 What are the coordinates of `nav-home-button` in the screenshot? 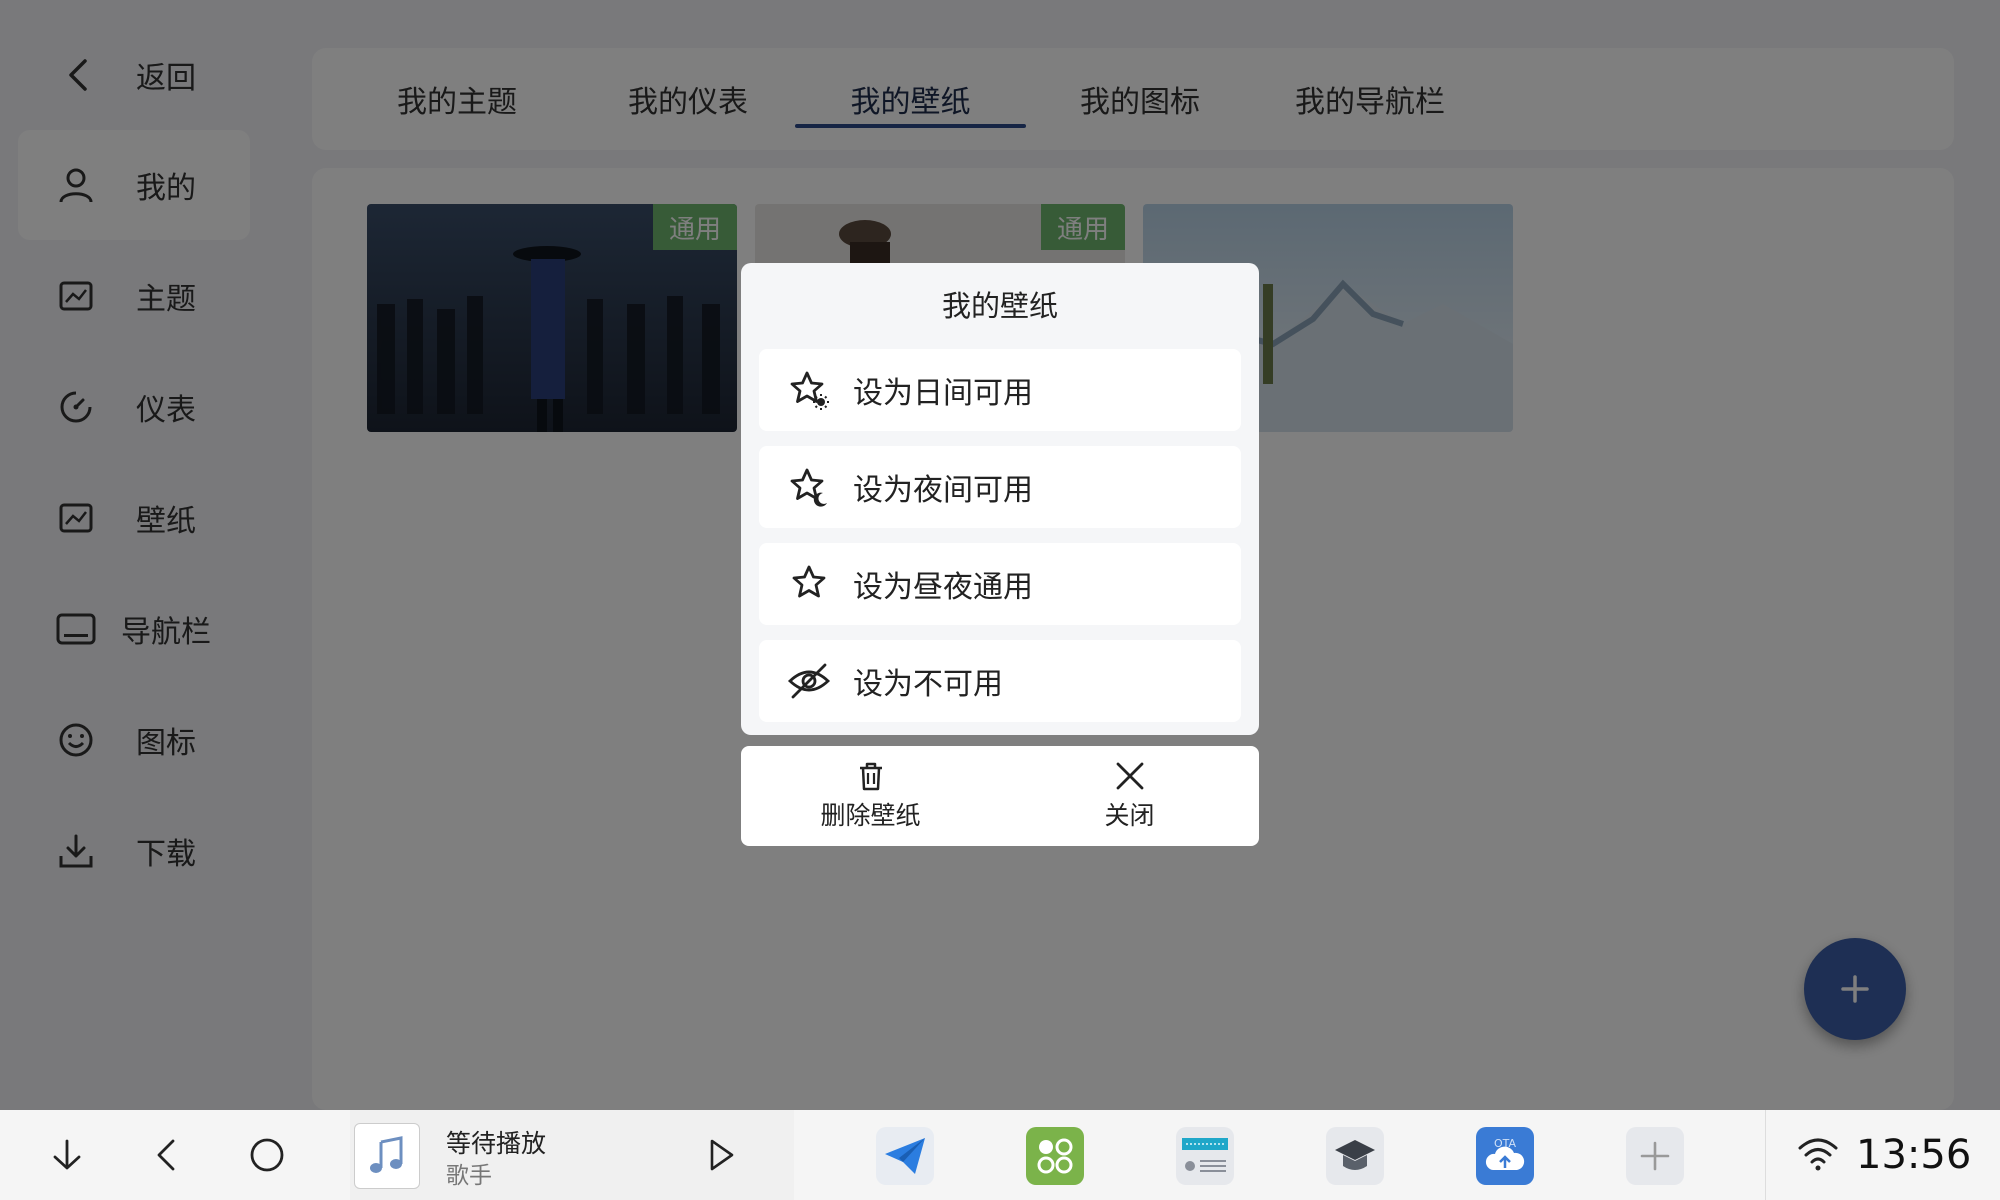 It's located at (267, 1155).